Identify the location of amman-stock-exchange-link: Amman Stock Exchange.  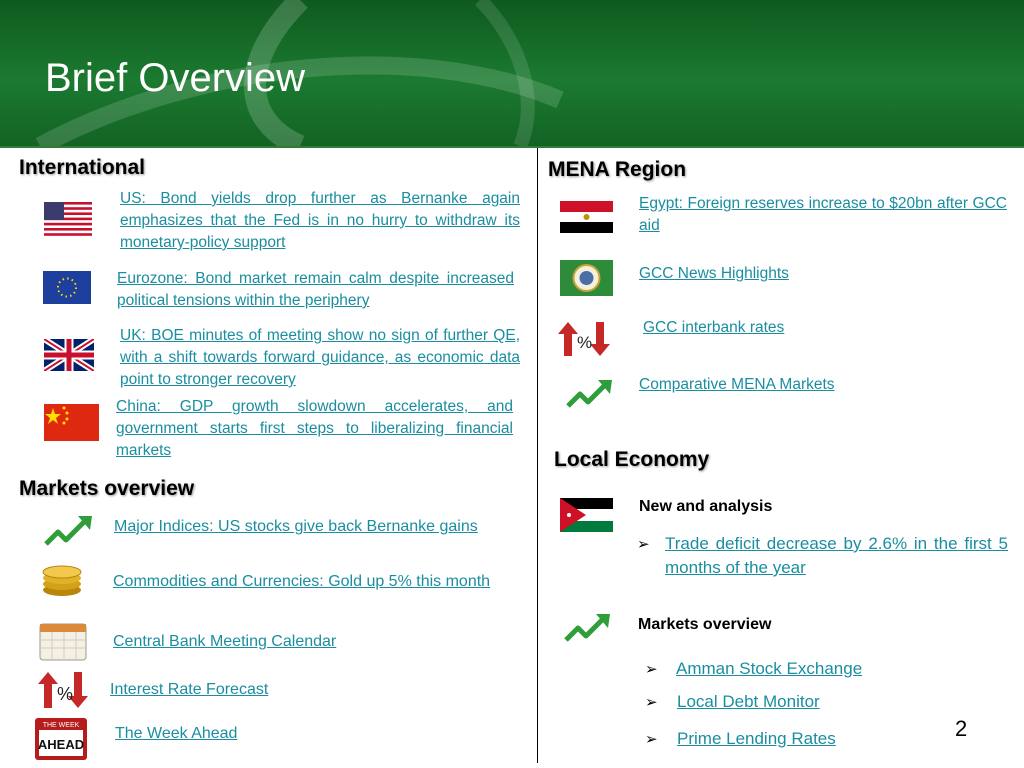
(836, 669).